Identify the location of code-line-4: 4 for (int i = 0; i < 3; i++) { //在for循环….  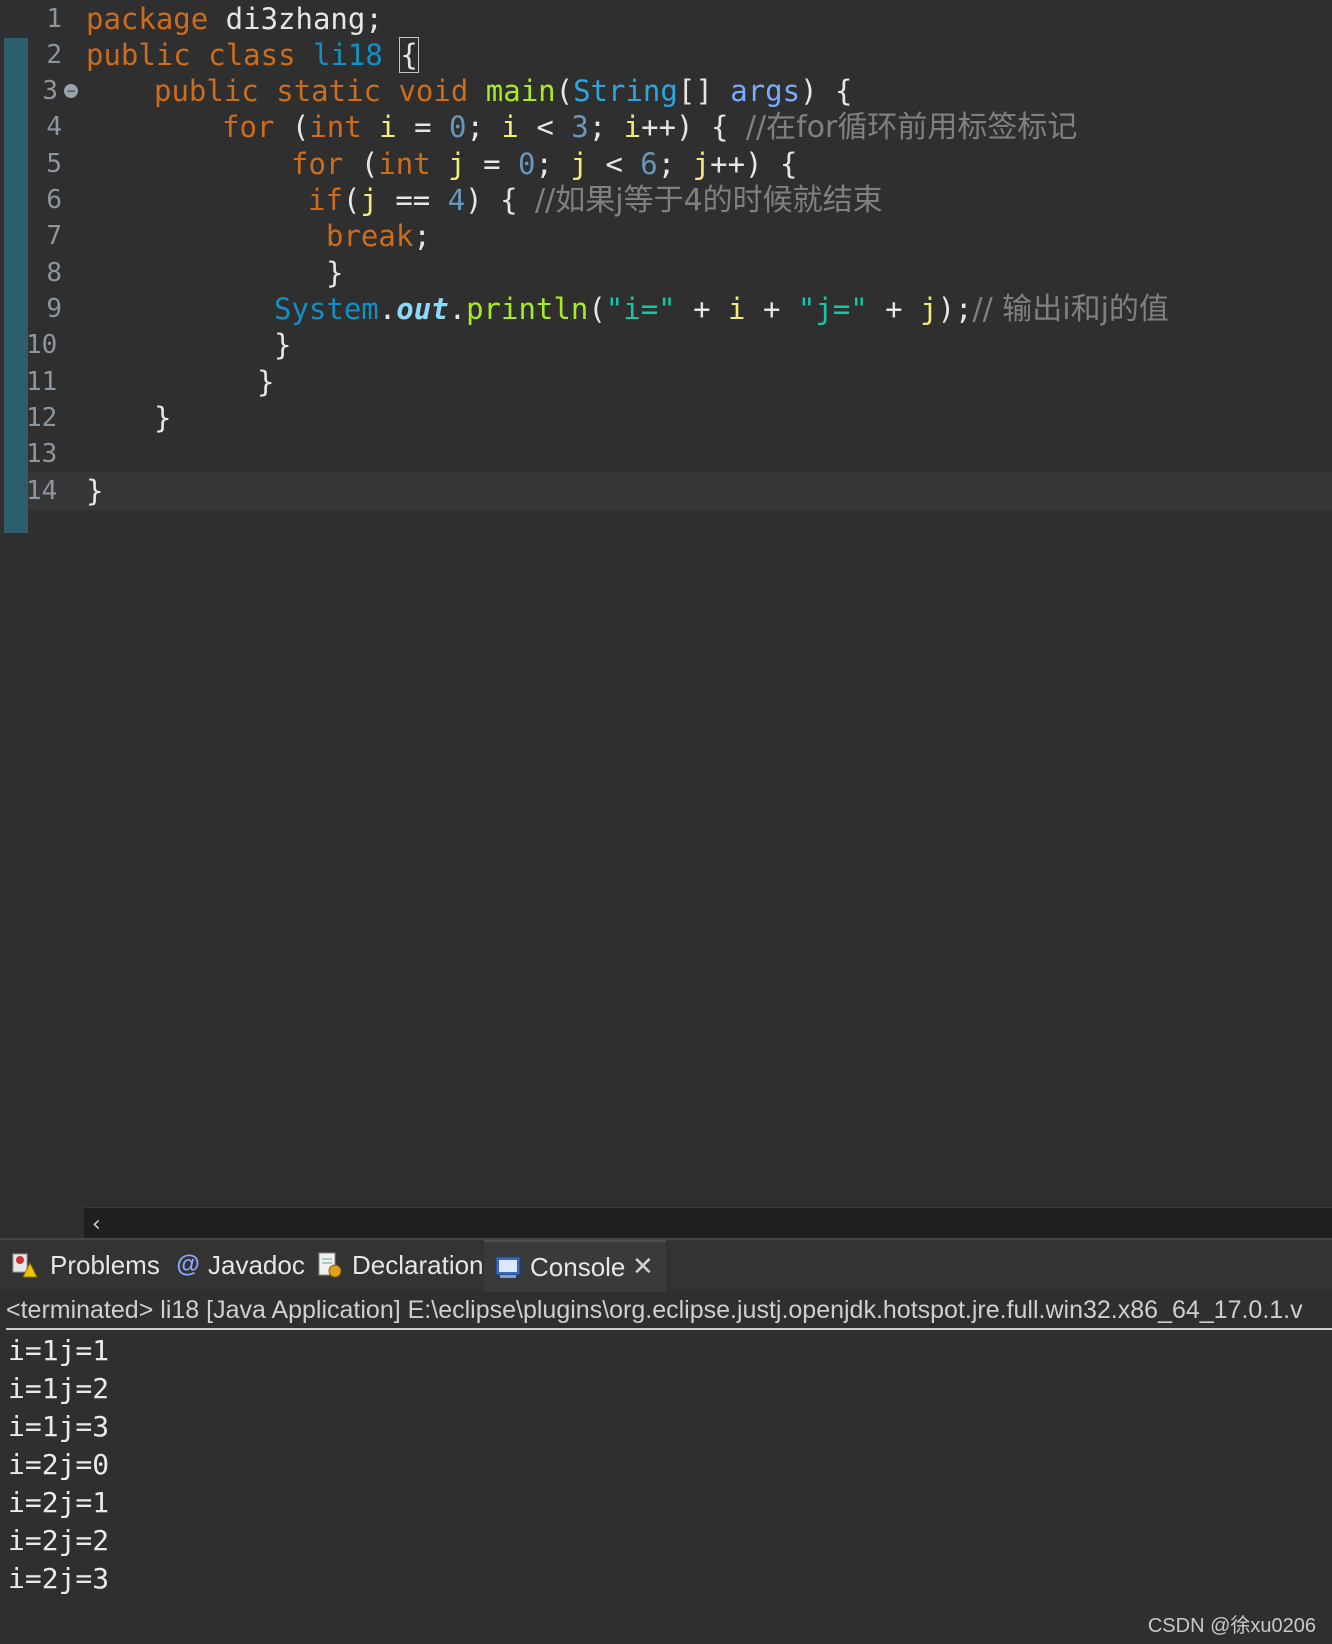
(666, 127).